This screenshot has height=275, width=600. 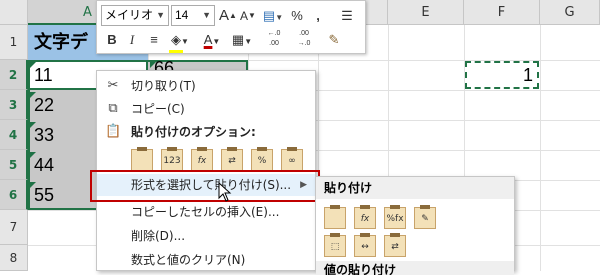 What do you see at coordinates (42, 195) in the screenshot?
I see `cell-a6: 55` at bounding box center [42, 195].